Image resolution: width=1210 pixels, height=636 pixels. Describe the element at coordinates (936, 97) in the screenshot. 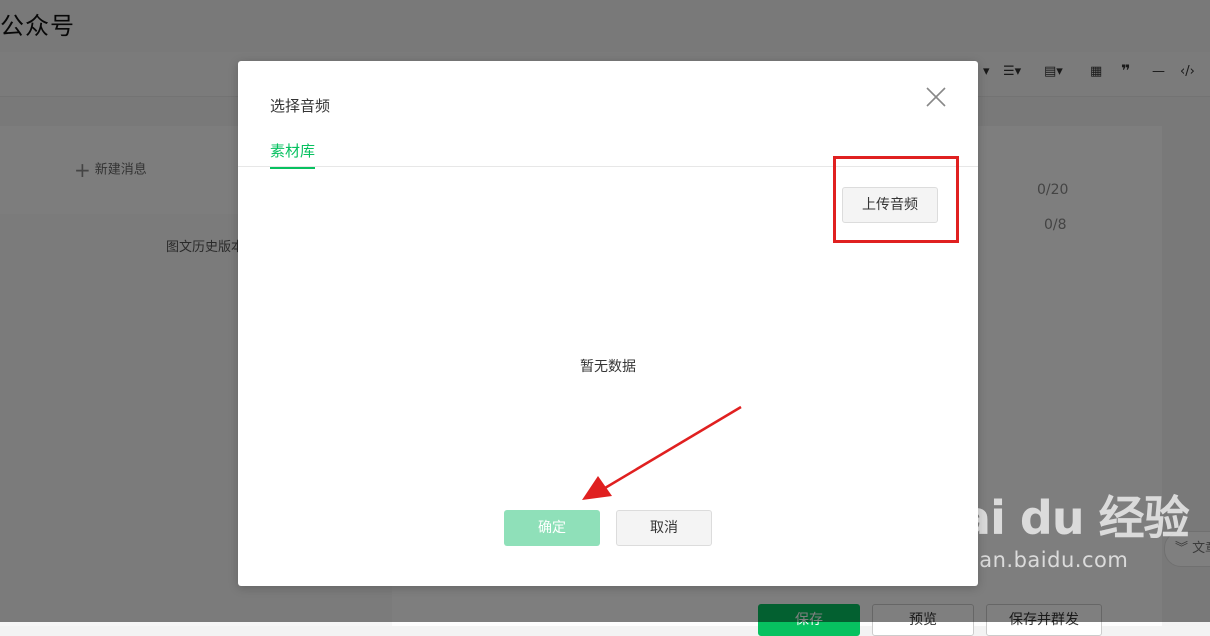

I see `close-icon` at that location.